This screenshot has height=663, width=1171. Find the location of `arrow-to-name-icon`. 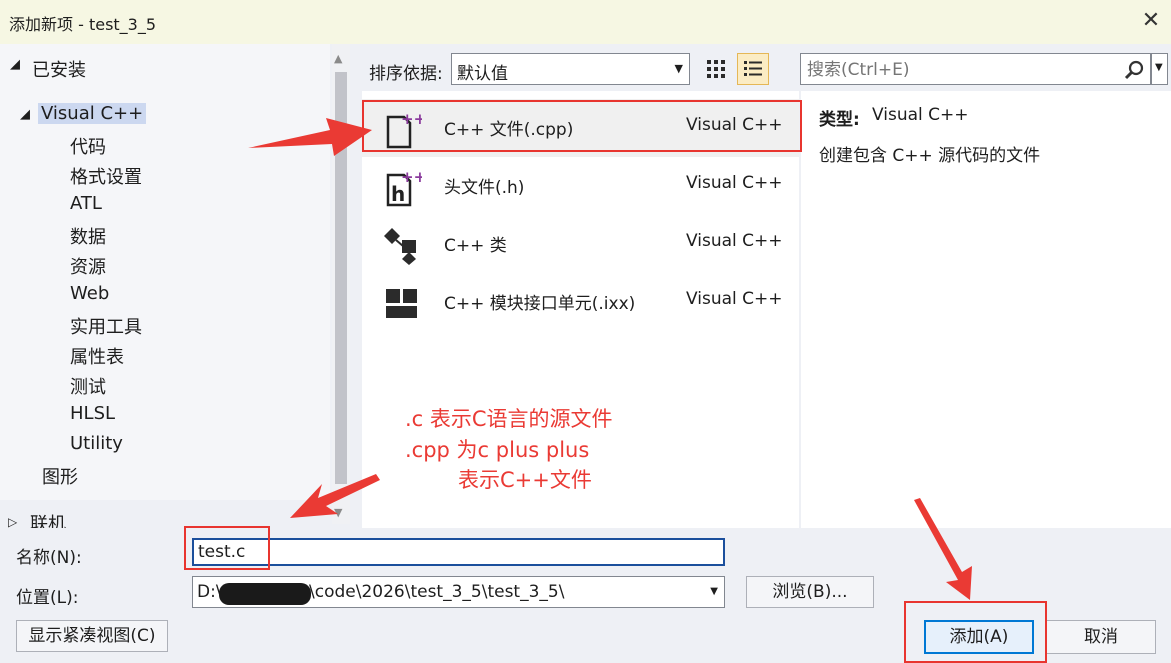

arrow-to-name-icon is located at coordinates (335, 496).